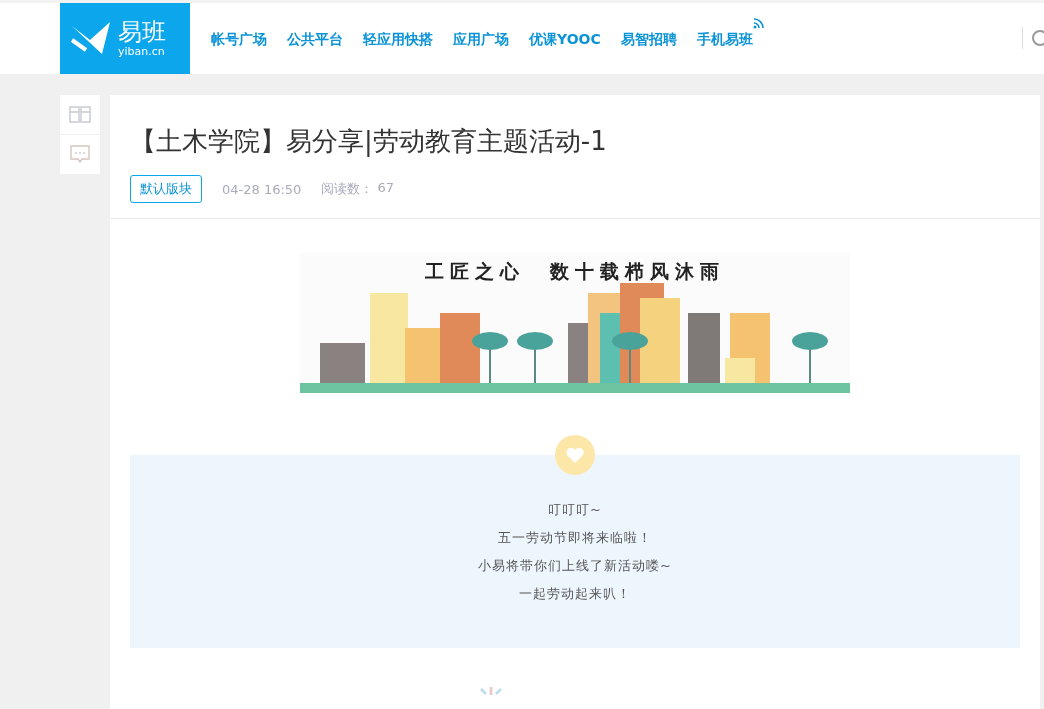 This screenshot has height=709, width=1044. What do you see at coordinates (575, 594) in the screenshot?
I see `notice-line: 一起劳动起来叭！` at bounding box center [575, 594].